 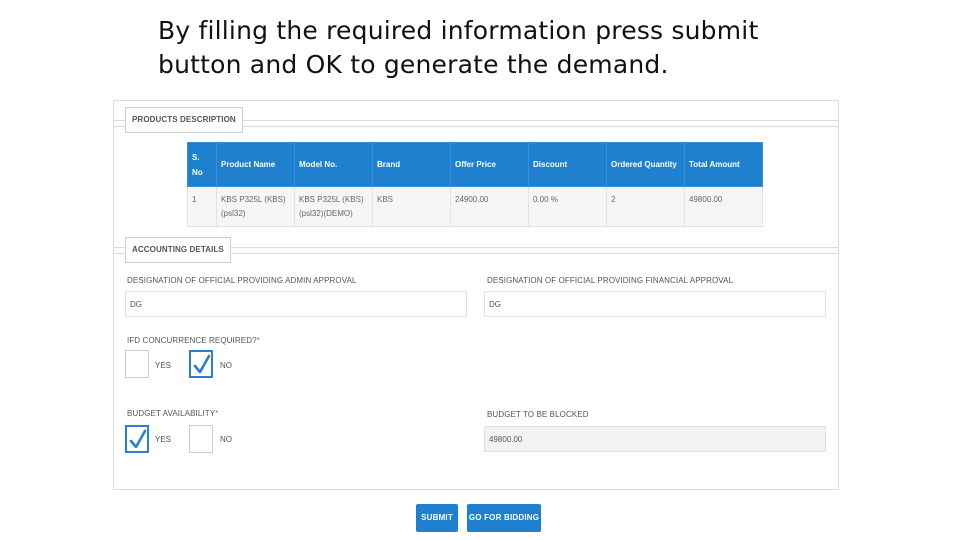 What do you see at coordinates (538, 414) in the screenshot?
I see `budget-blocked-label: BUDGET TO BE BLOCKED` at bounding box center [538, 414].